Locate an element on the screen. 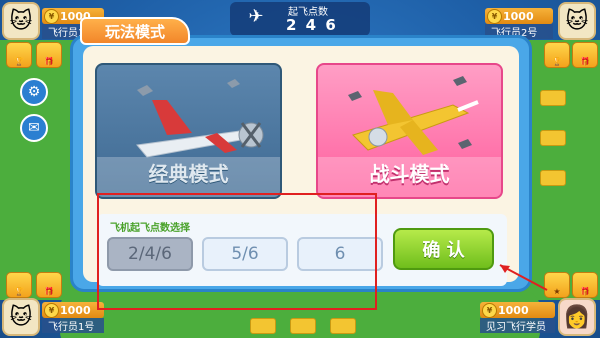 This screenshot has height=338, width=600. star-icon: ★ is located at coordinates (557, 291).